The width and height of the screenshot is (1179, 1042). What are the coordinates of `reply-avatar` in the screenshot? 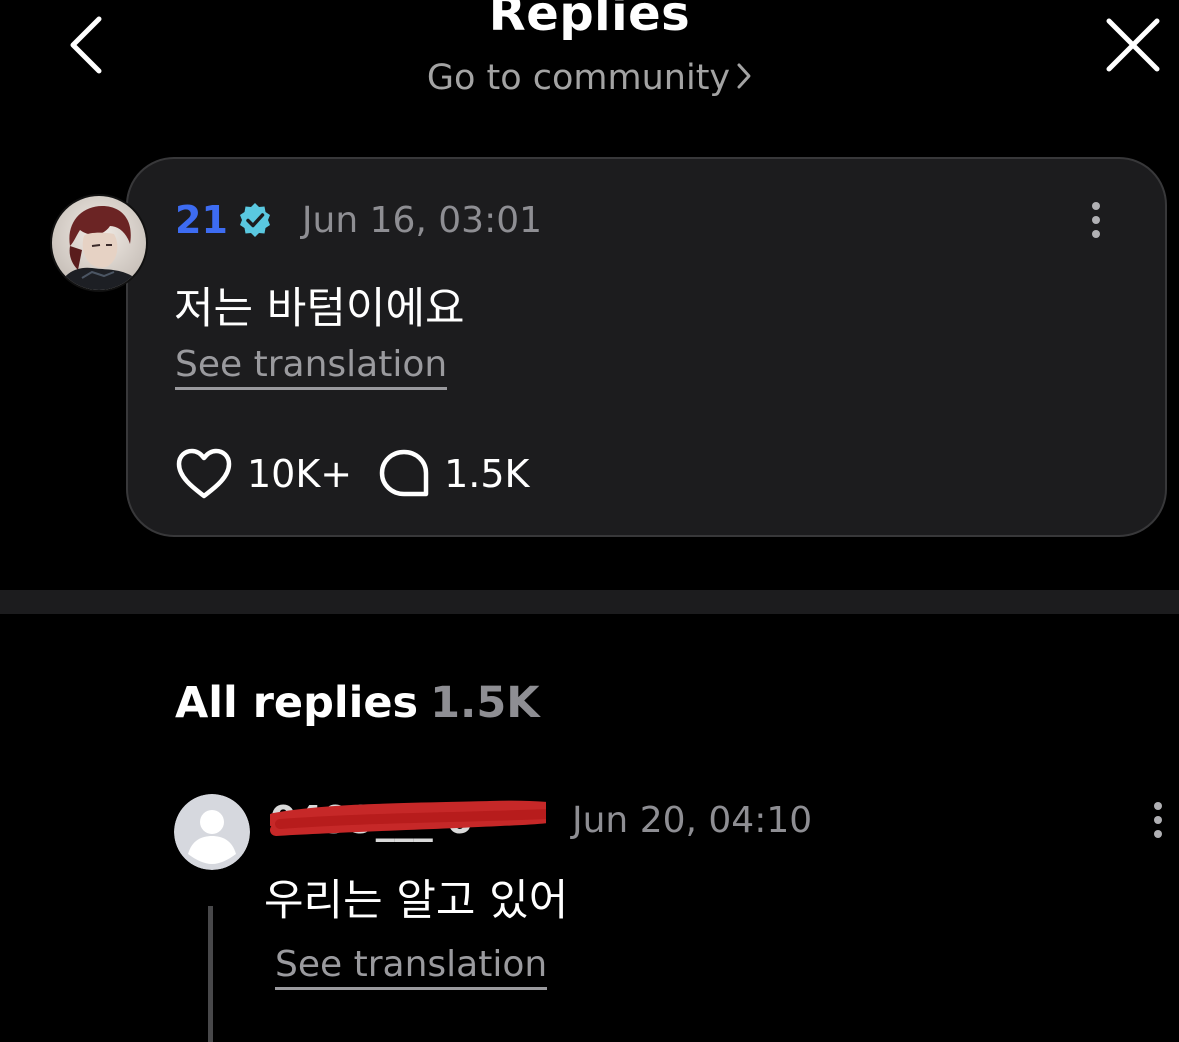 It's located at (212, 832).